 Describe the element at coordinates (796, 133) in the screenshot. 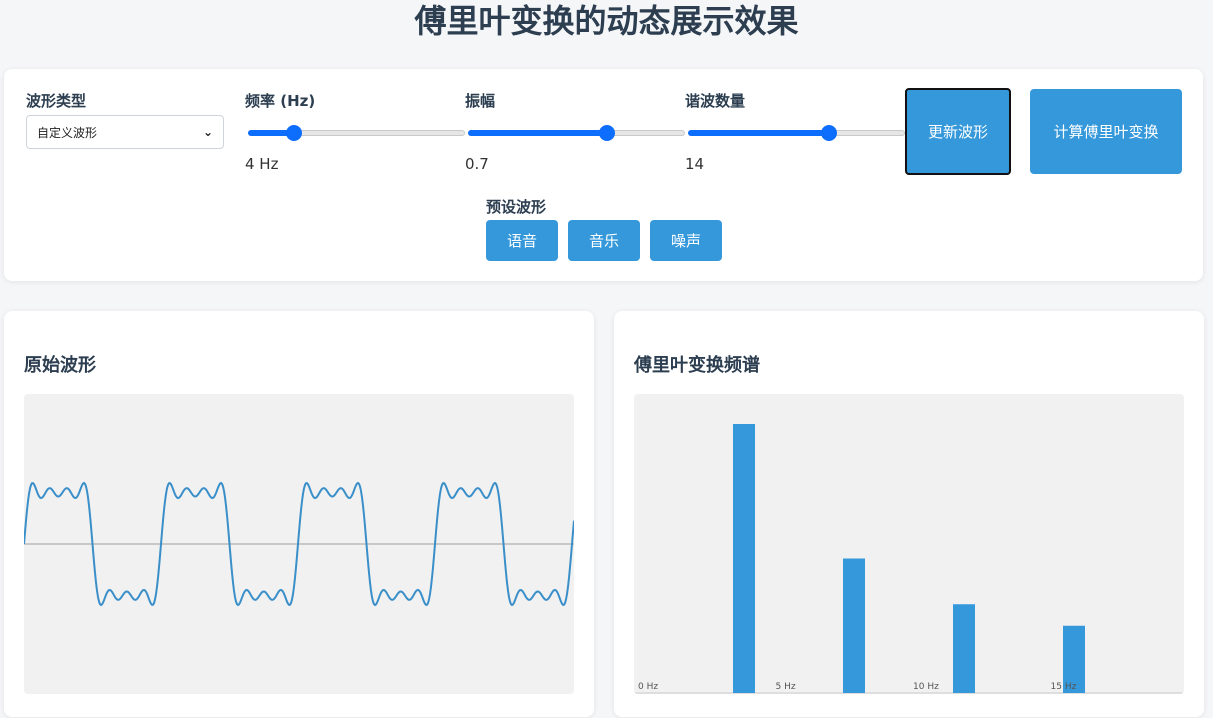

I see `harmonics-slider` at that location.